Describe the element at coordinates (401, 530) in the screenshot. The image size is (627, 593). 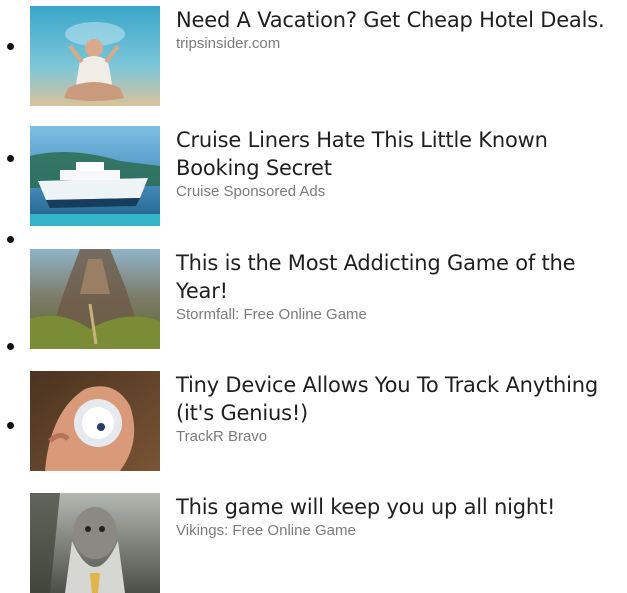
I see `ad-source: Vikings: Free Online Game` at that location.